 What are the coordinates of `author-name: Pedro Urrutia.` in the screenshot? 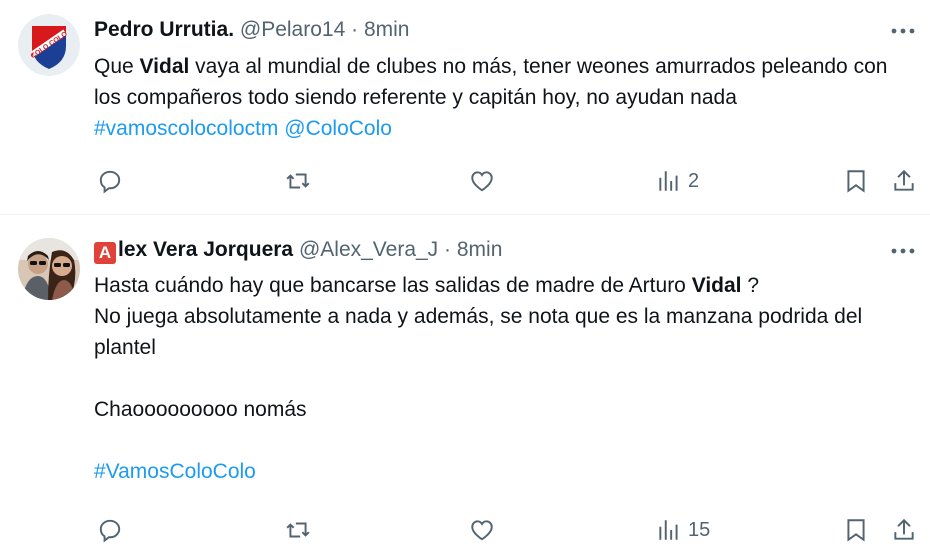 It's located at (164, 29).